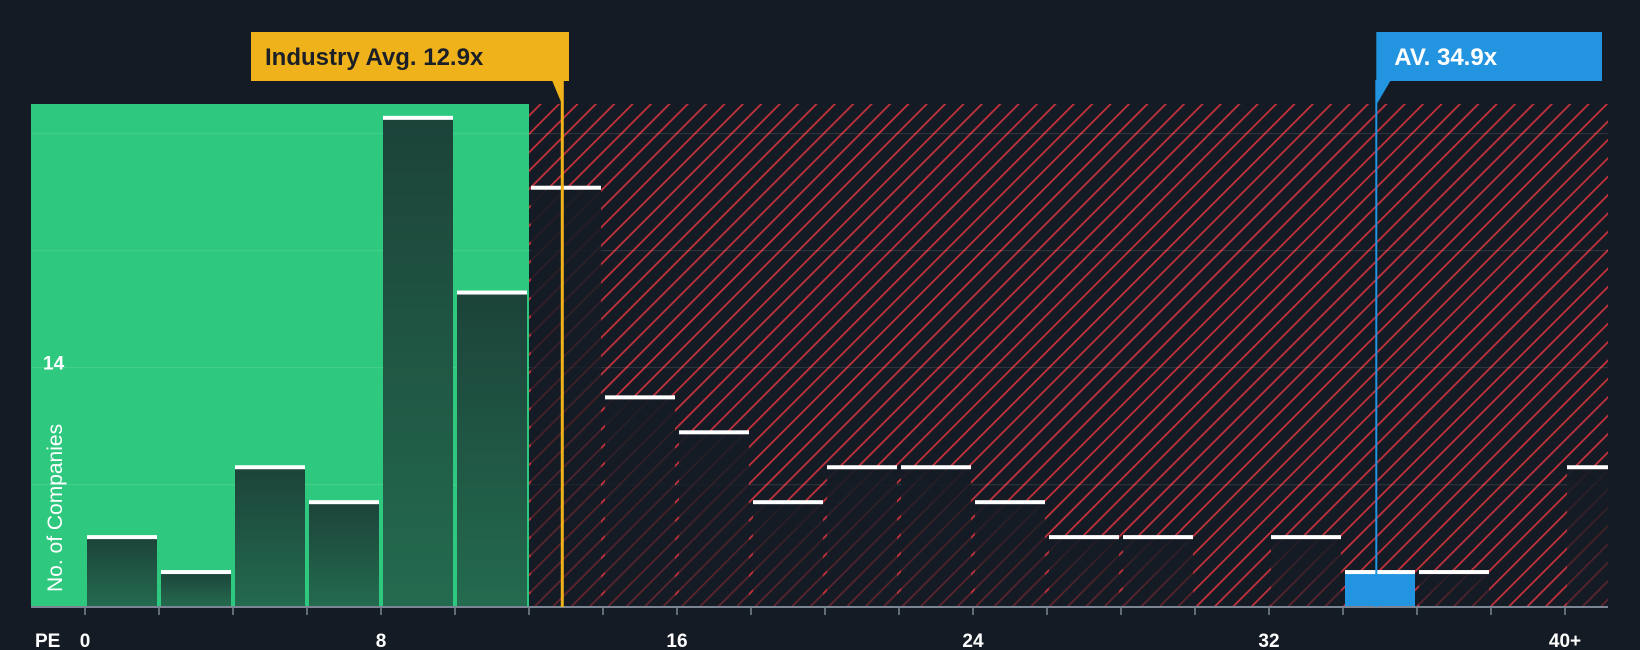 The width and height of the screenshot is (1640, 650). I want to click on y-tick-label: 14, so click(54, 363).